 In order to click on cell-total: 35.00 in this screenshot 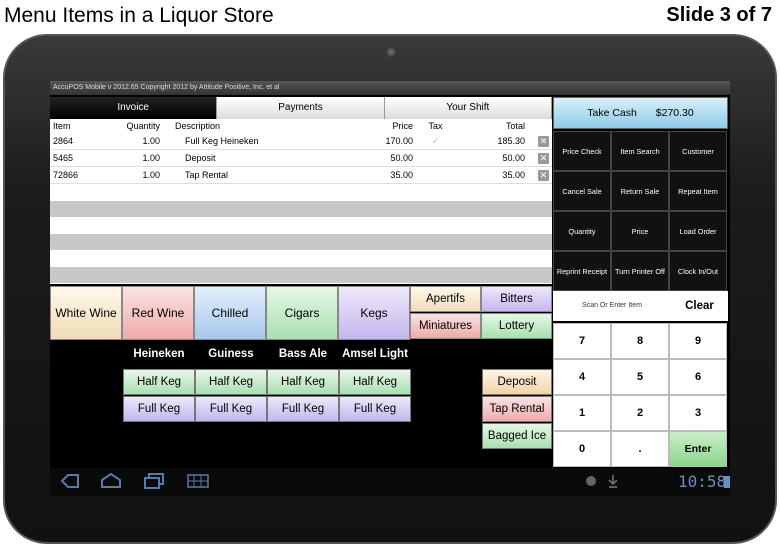, I will do `click(513, 175)`.